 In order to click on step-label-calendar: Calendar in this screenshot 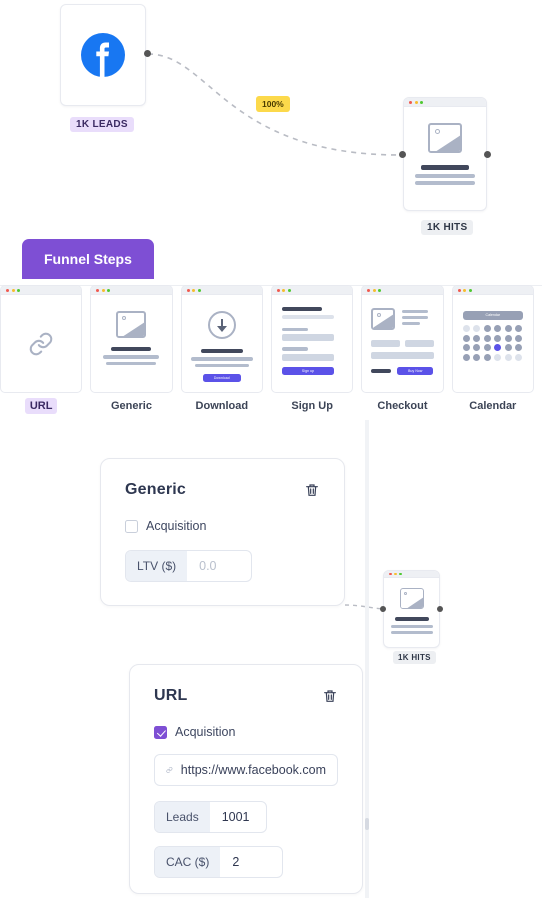, I will do `click(493, 406)`.